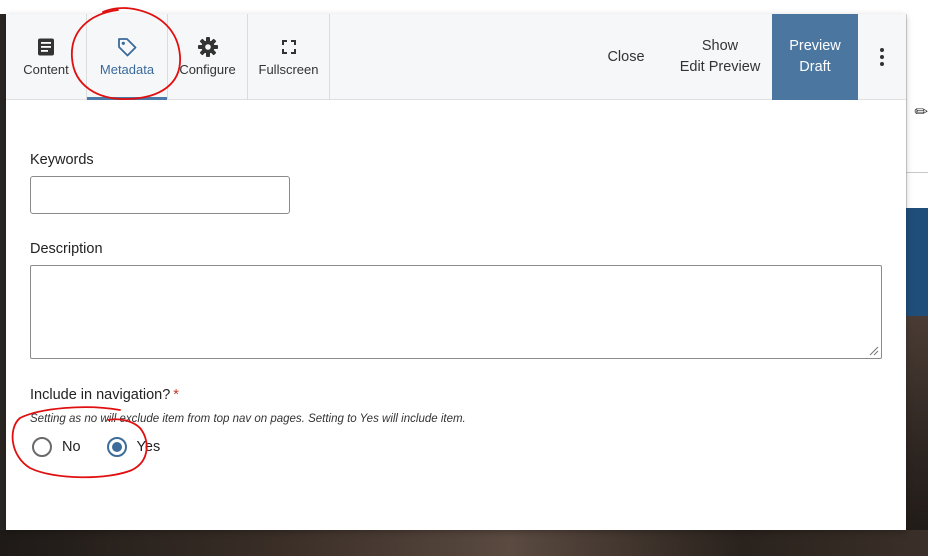 This screenshot has width=928, height=556. What do you see at coordinates (720, 57) in the screenshot?
I see `show-edit-preview-button: Show Edit Preview` at bounding box center [720, 57].